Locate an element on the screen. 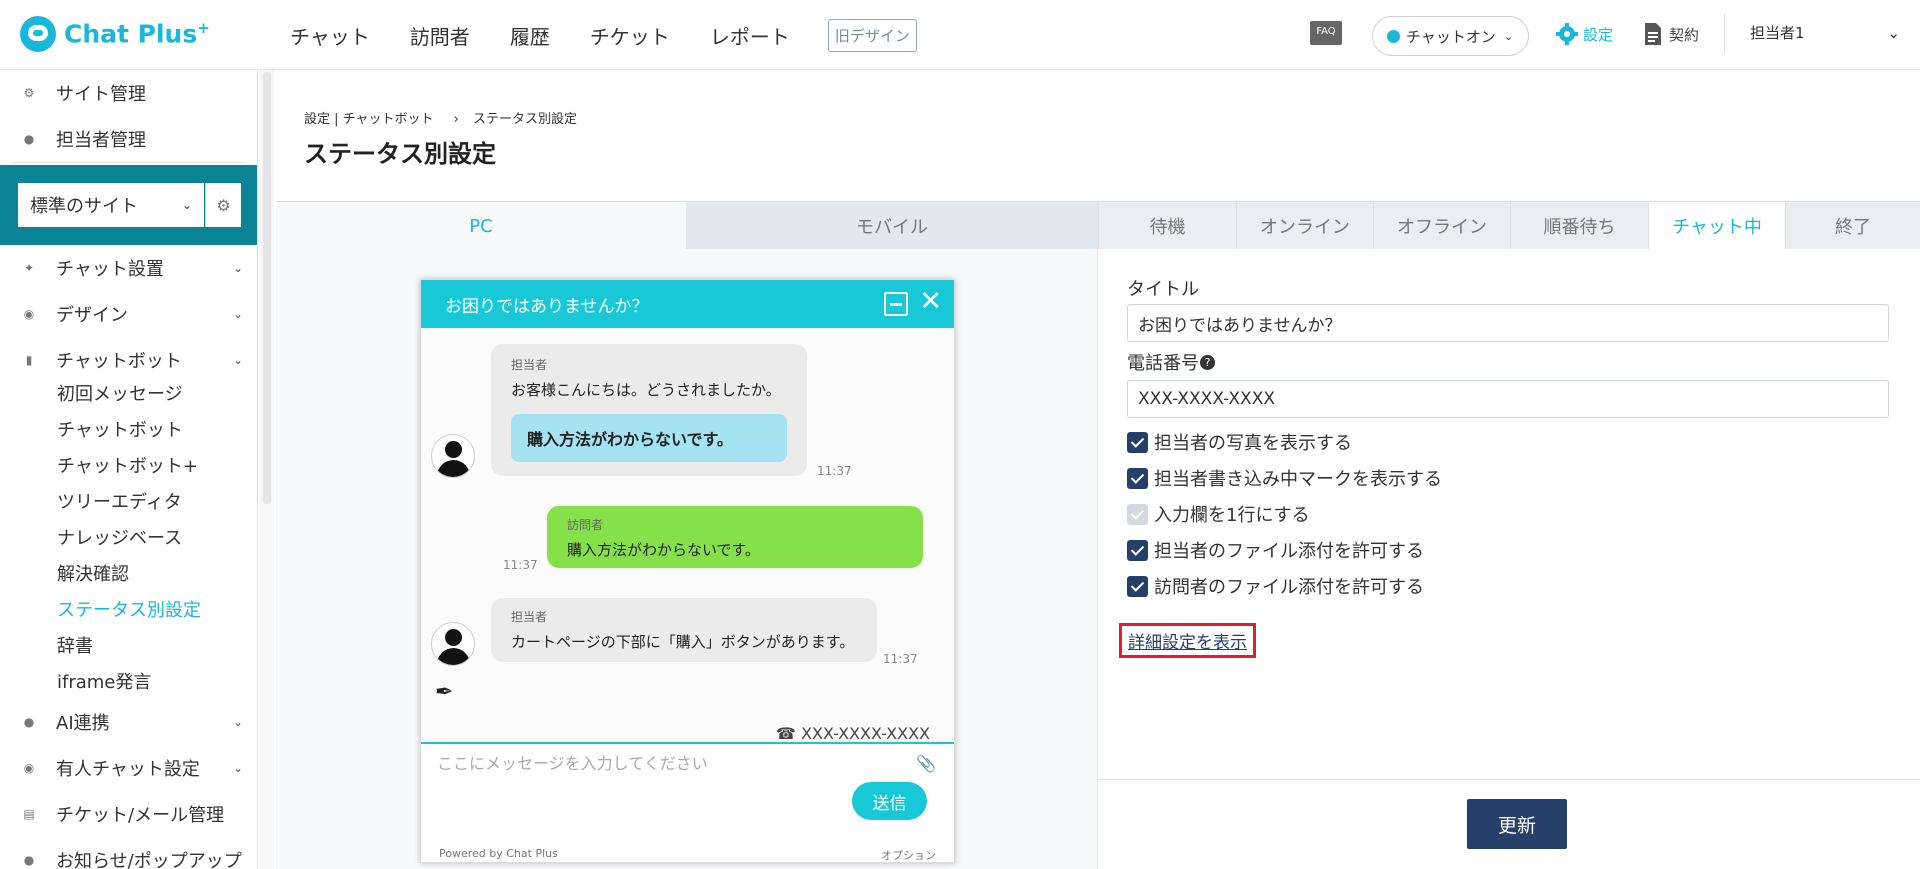 The height and width of the screenshot is (869, 1920). gear-icon is located at coordinates (1567, 34).